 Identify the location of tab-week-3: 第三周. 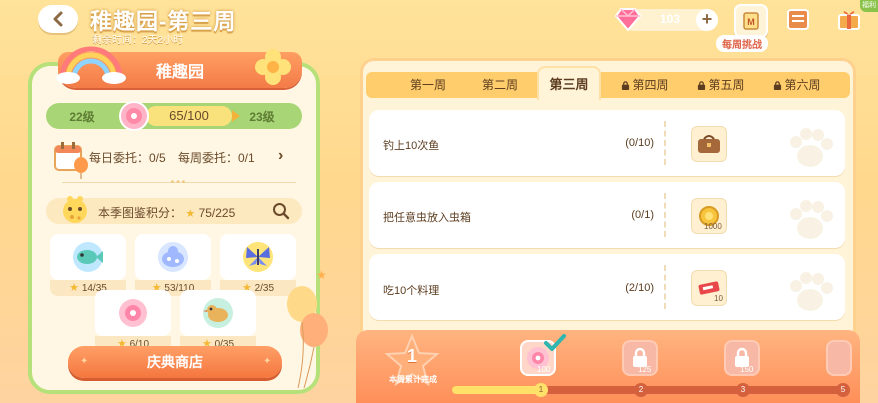
(569, 83).